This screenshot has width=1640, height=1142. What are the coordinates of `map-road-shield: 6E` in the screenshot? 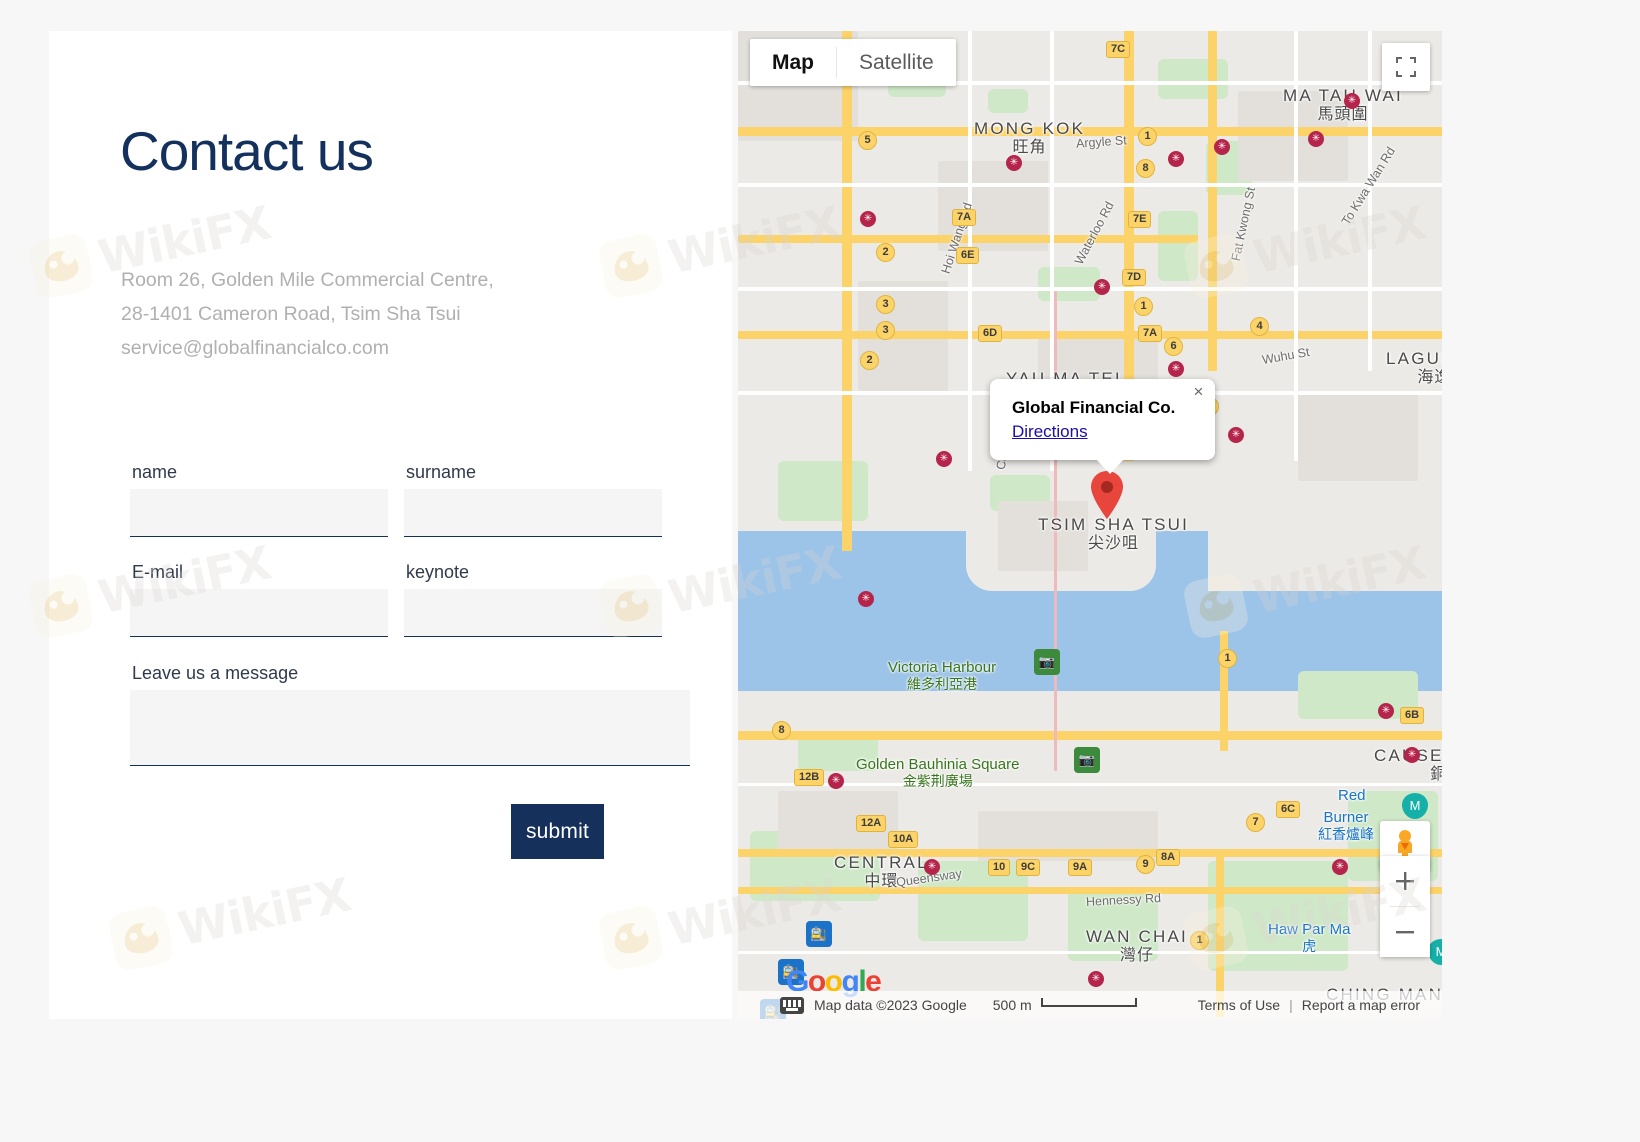 It's located at (968, 255).